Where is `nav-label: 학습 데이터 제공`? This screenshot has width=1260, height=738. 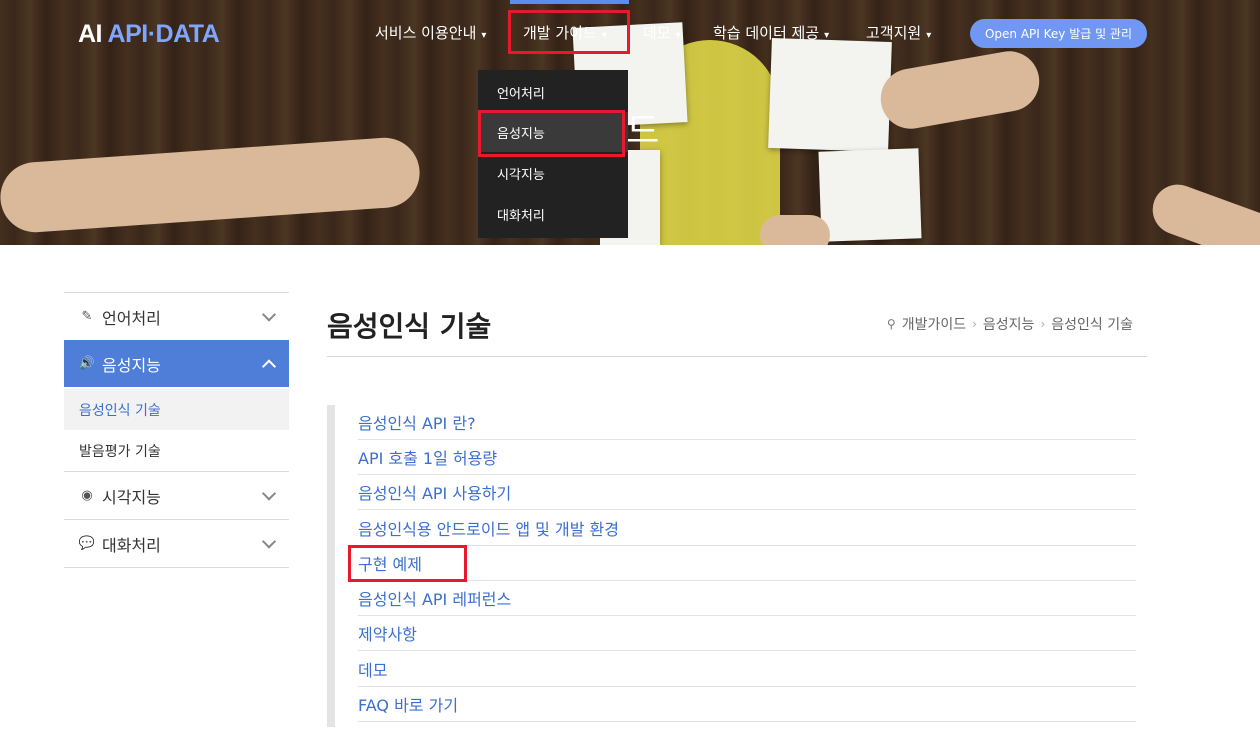 nav-label: 학습 데이터 제공 is located at coordinates (766, 33).